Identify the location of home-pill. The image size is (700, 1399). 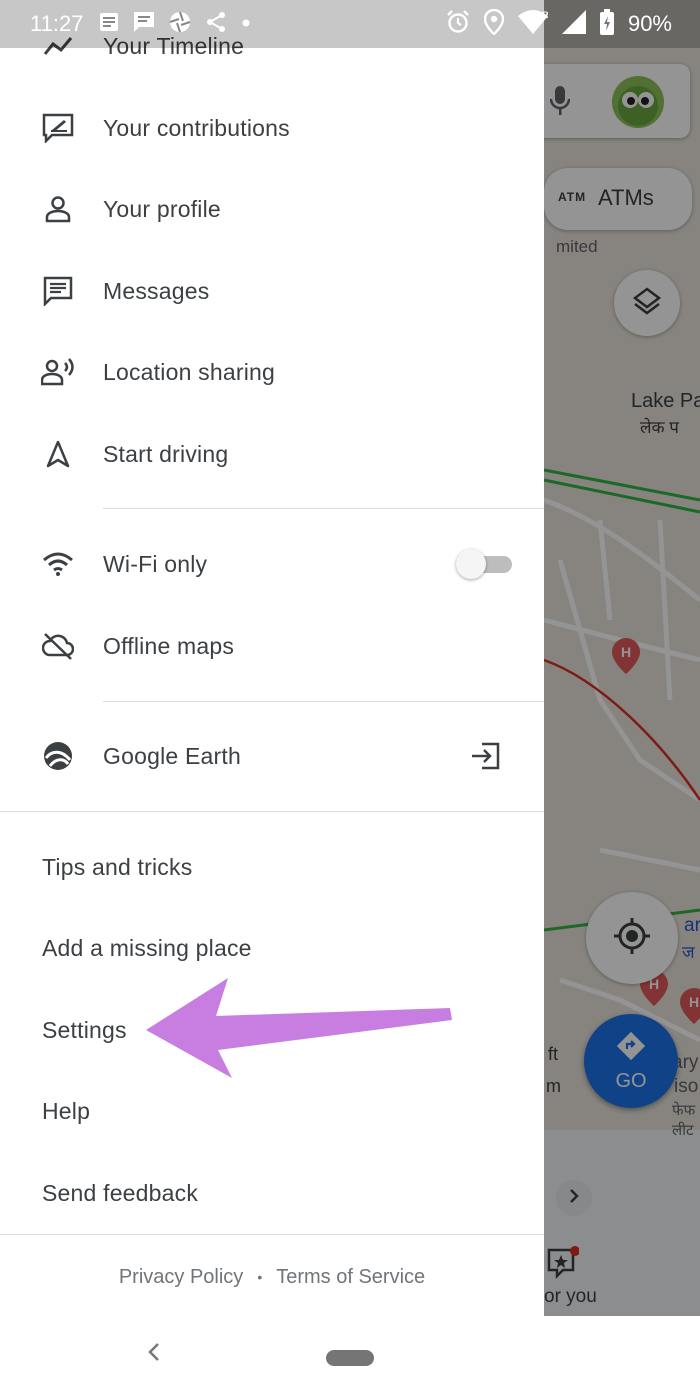
(350, 1358).